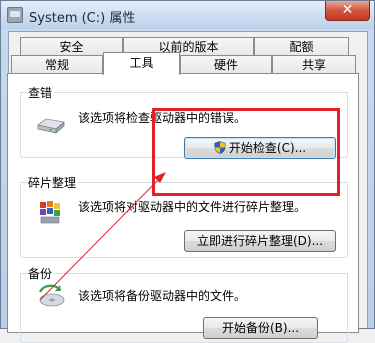 The image size is (375, 343). I want to click on defrag-heading: 碎片整理, so click(53, 182).